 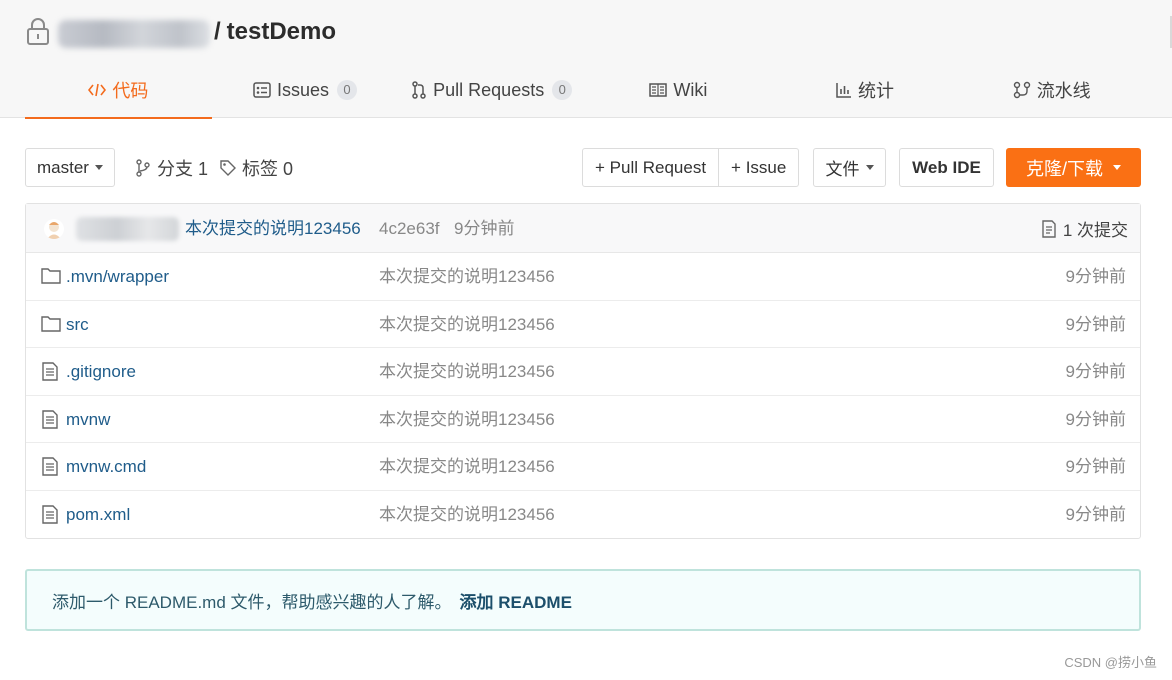 I want to click on new-issue-button: + Issue, so click(x=758, y=167).